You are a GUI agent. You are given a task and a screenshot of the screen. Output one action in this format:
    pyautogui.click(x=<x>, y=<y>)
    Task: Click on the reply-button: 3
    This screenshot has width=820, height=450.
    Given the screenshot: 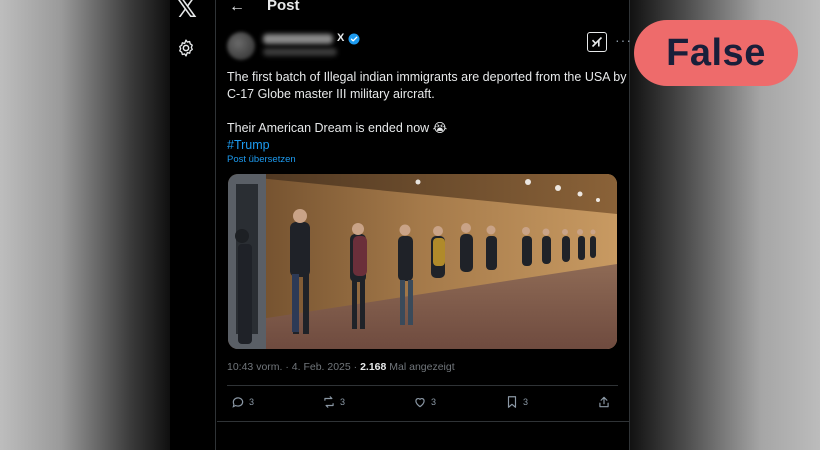 What is the action you would take?
    pyautogui.click(x=242, y=402)
    